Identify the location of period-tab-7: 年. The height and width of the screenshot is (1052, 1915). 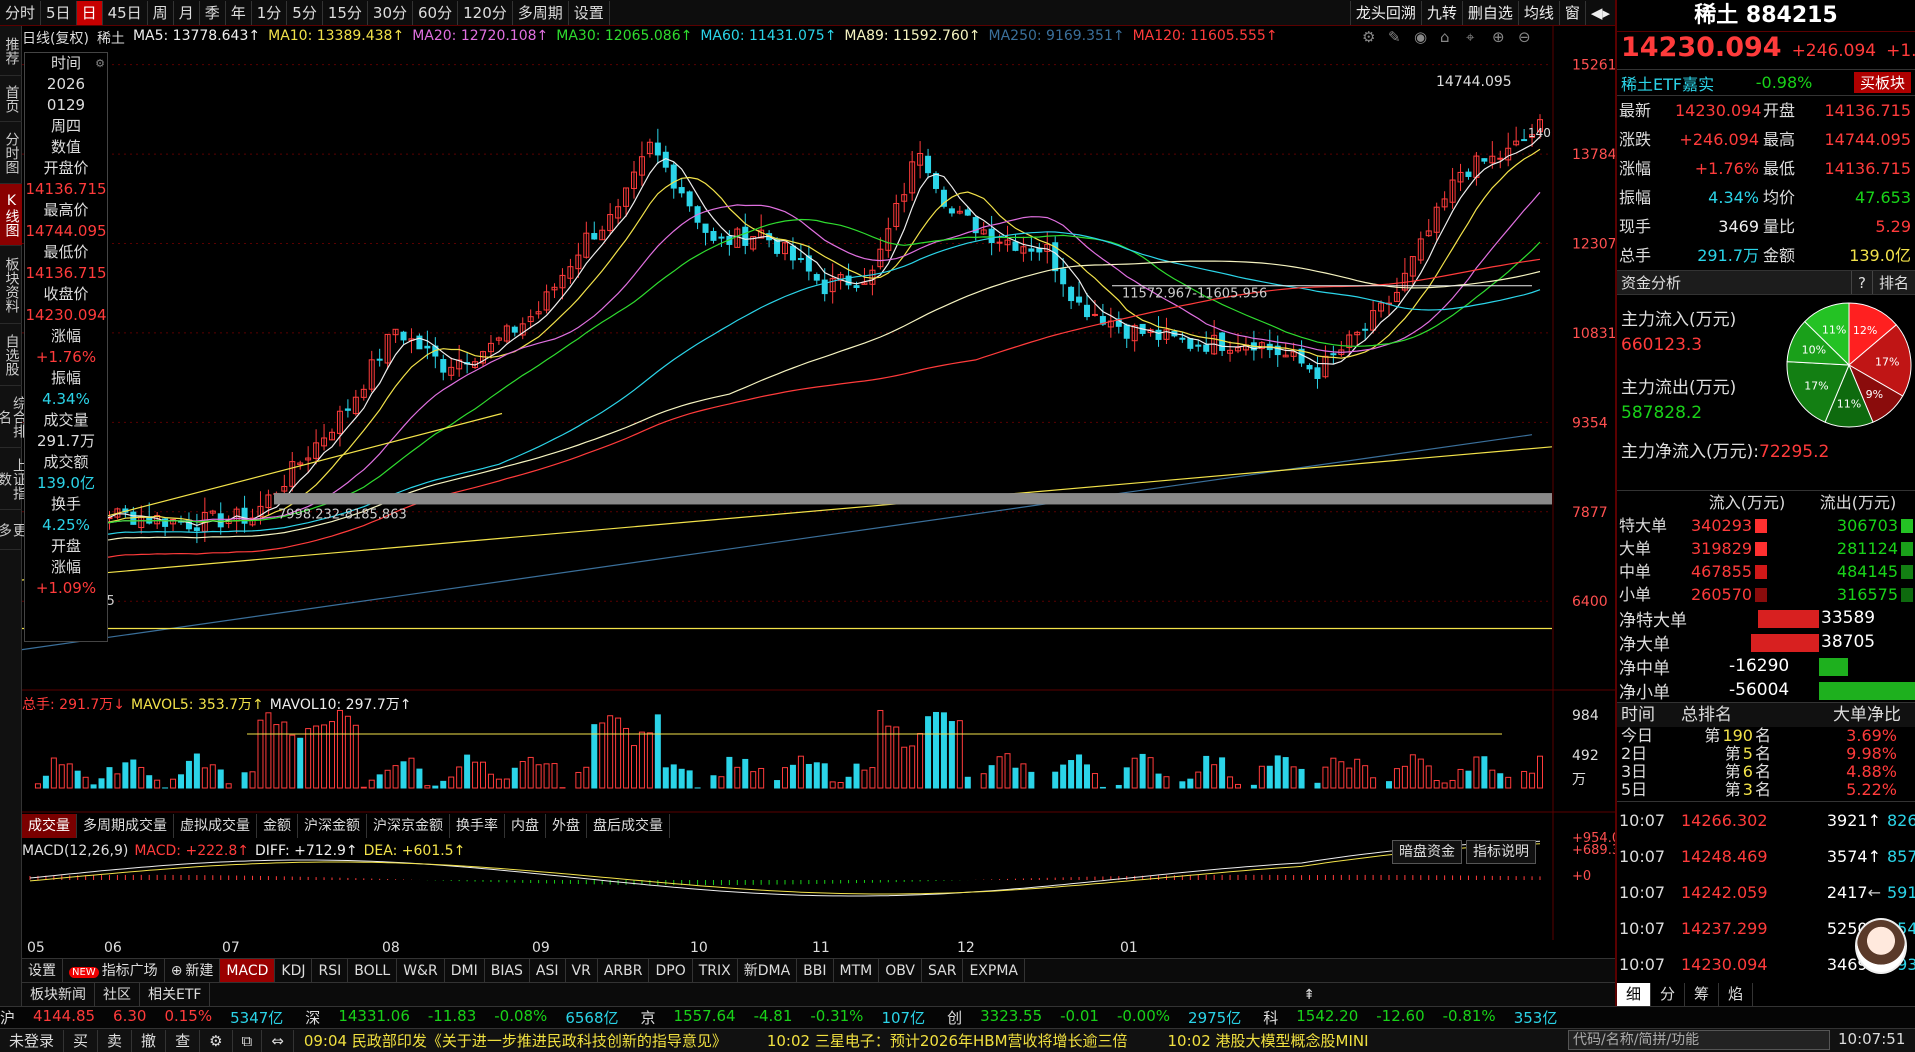
(239, 12).